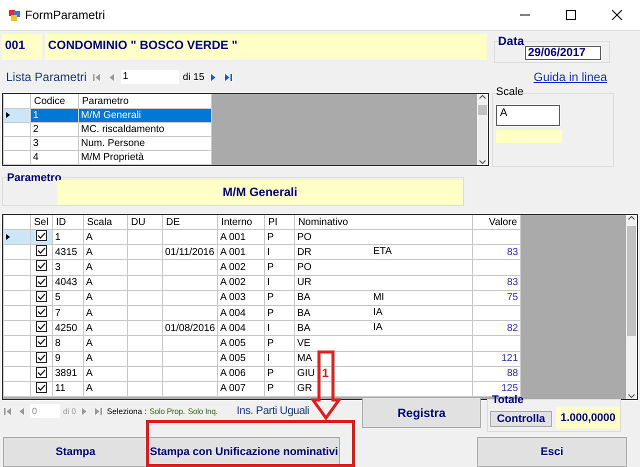 This screenshot has height=467, width=640. I want to click on code-field: 001, so click(22, 47).